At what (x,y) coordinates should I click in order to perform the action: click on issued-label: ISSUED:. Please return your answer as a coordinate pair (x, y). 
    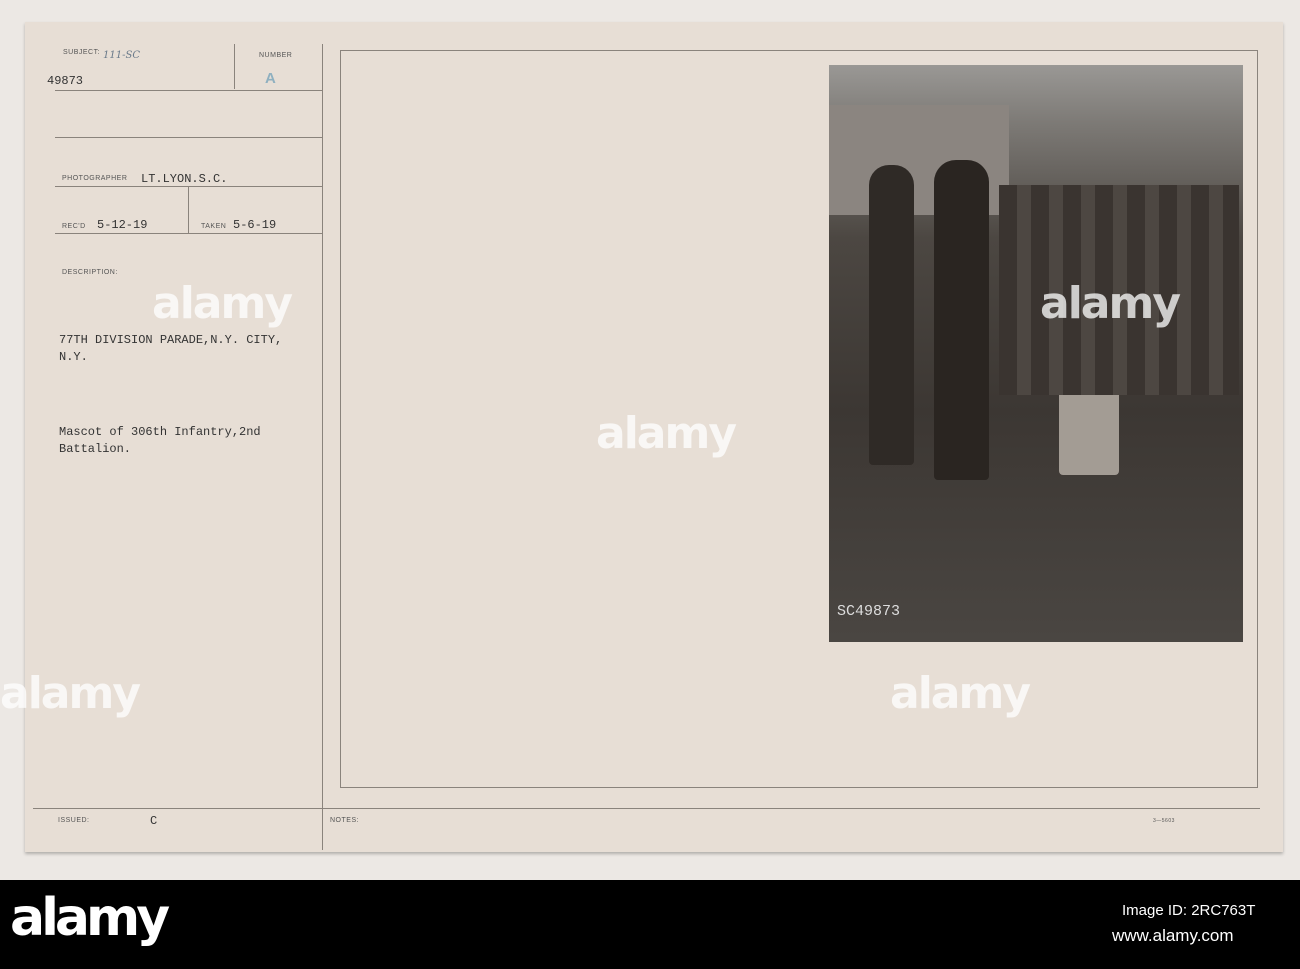
    Looking at the image, I should click on (74, 820).